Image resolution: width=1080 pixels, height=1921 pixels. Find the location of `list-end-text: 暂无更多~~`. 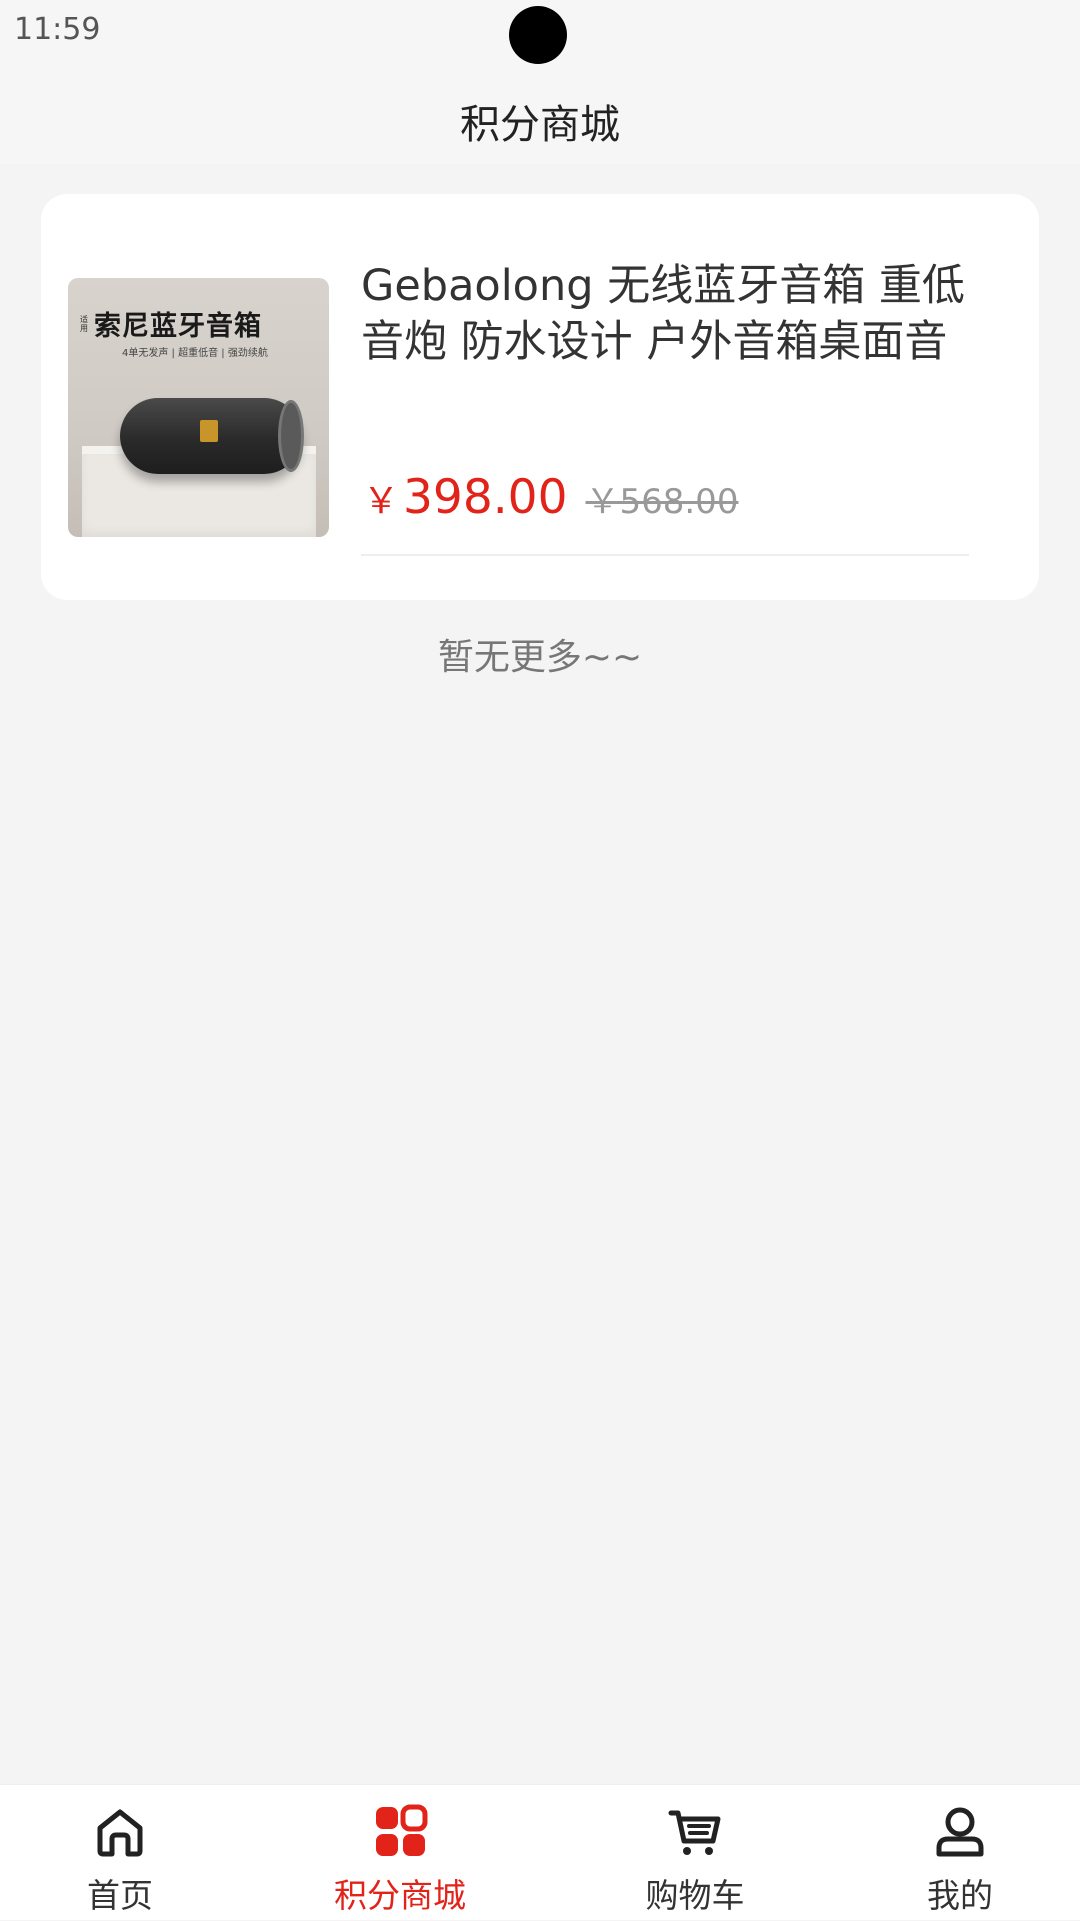

list-end-text: 暂无更多~~ is located at coordinates (540, 657).